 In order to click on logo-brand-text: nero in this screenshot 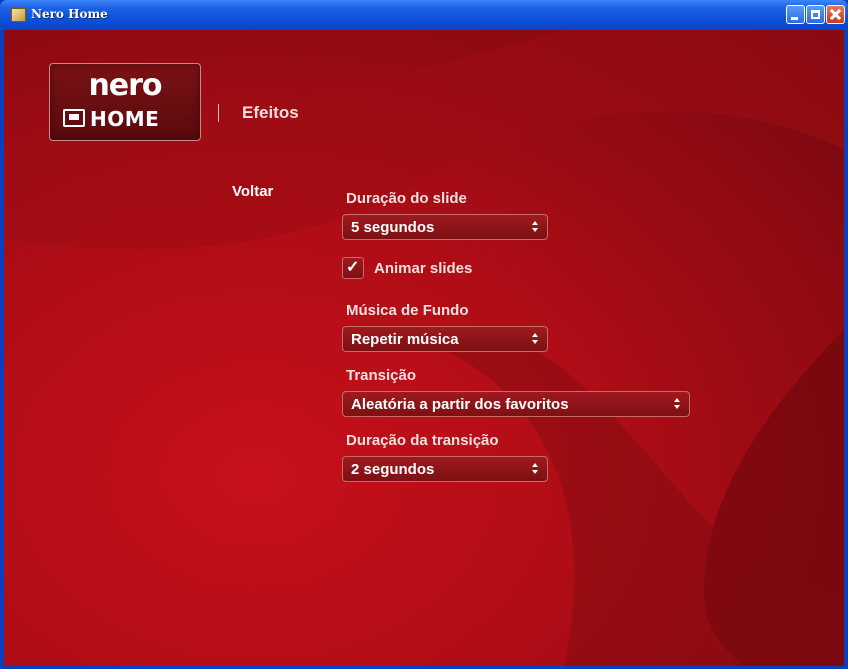, I will do `click(125, 85)`.